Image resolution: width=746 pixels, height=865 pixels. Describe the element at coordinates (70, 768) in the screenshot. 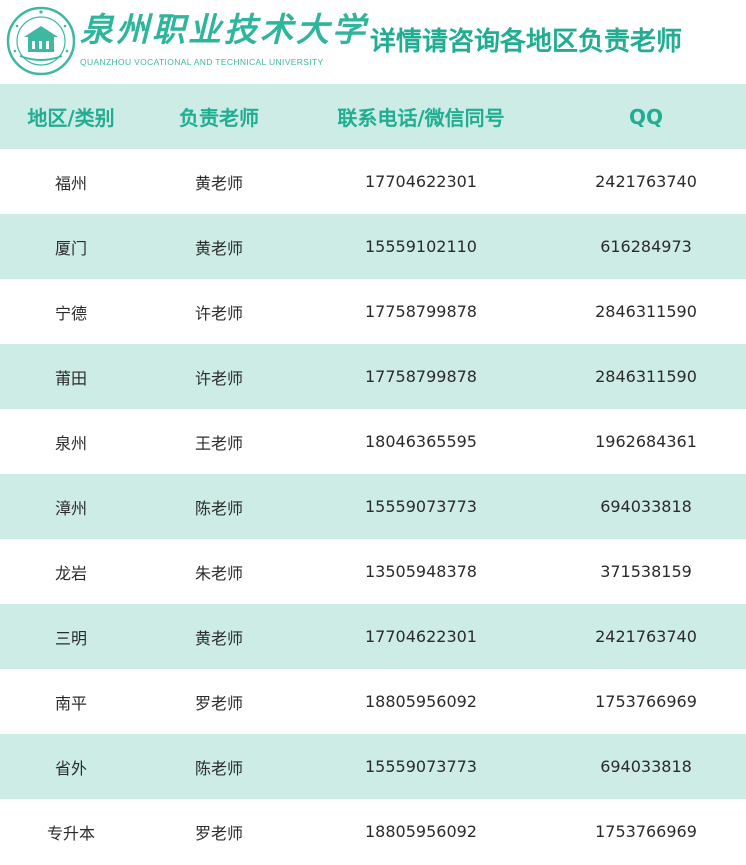

I see `region-cell: 省外` at that location.